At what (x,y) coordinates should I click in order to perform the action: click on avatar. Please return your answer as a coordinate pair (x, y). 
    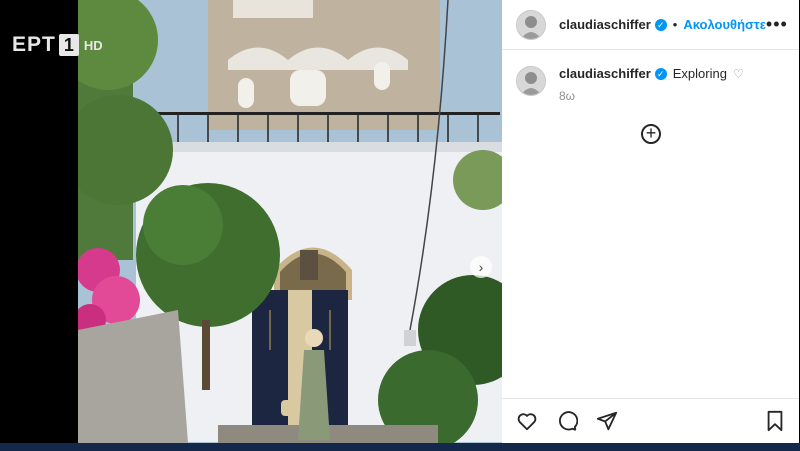
    Looking at the image, I should click on (531, 24).